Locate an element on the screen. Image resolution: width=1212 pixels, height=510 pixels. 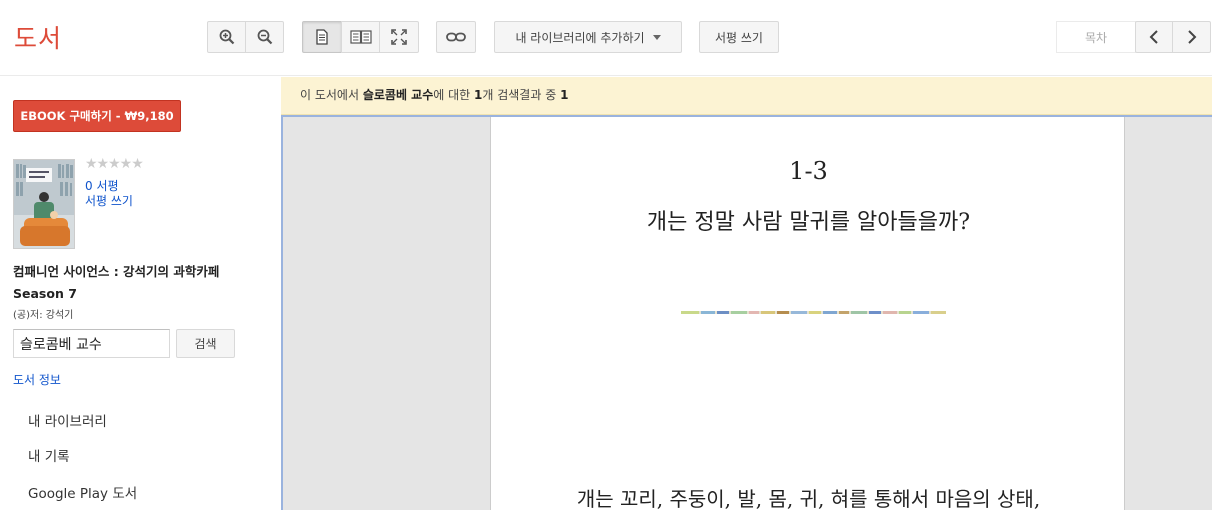
write-review-button: 서평 쓰기 is located at coordinates (739, 37).